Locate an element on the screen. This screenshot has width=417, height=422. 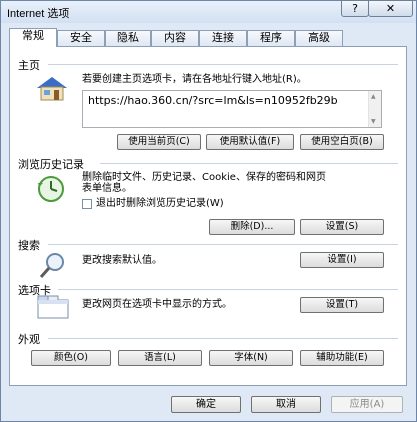
ok-button: 确定 is located at coordinates (206, 404).